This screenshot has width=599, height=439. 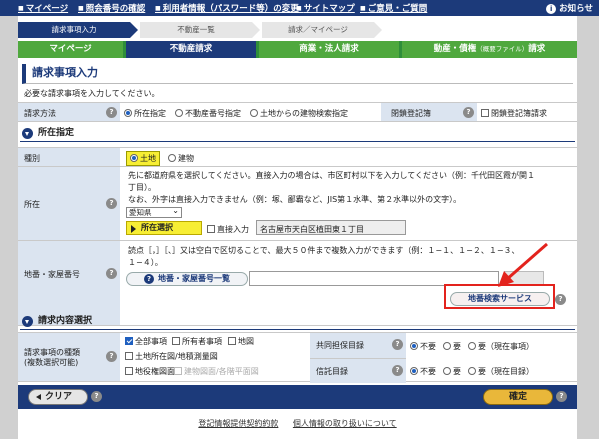 What do you see at coordinates (506, 371) in the screenshot?
I see `trust-option-current-label: 要（現在目録）` at bounding box center [506, 371].